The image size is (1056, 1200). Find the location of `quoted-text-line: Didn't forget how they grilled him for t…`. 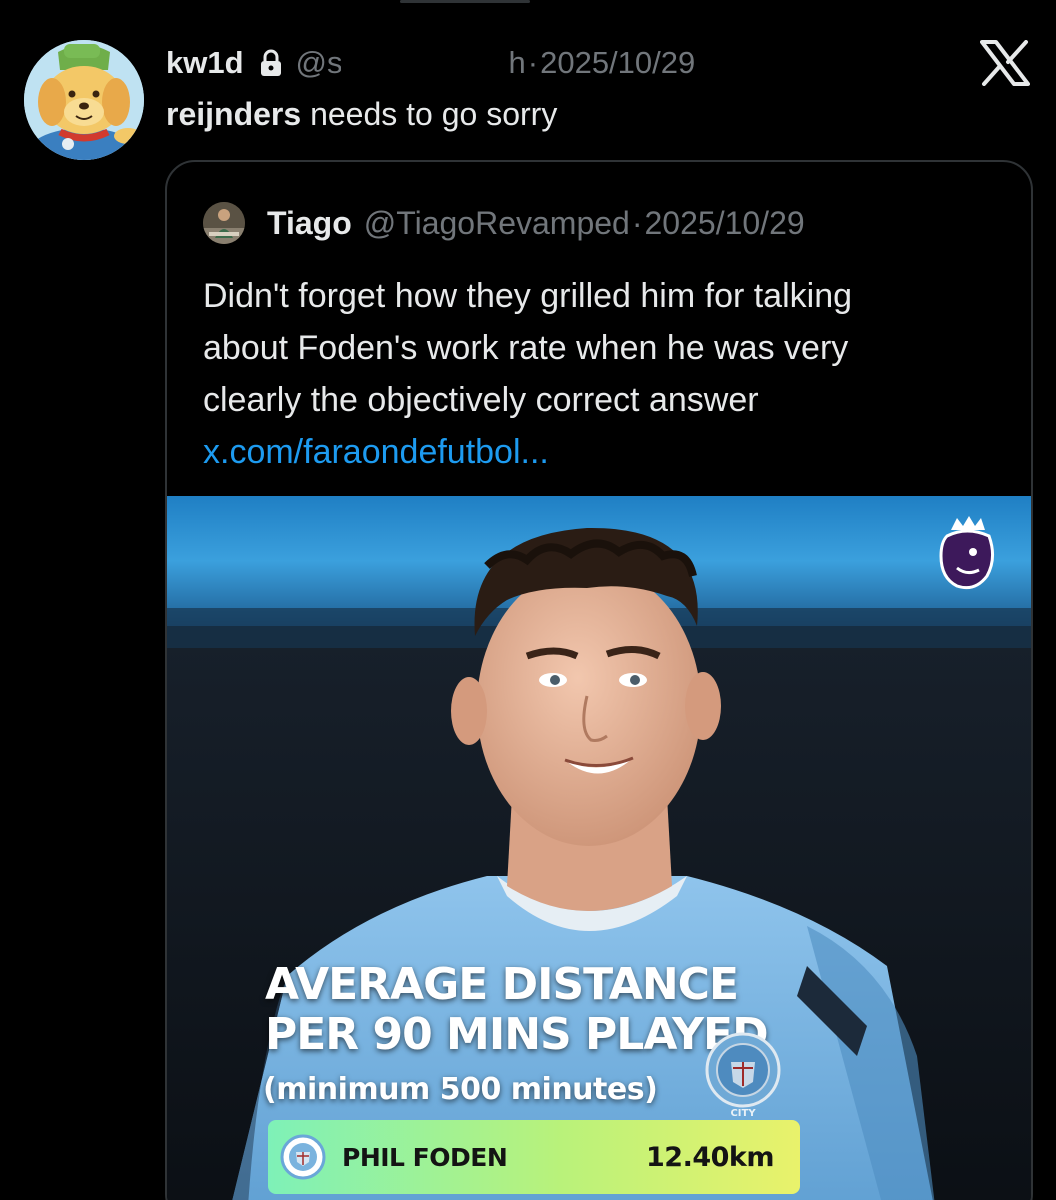

quoted-text-line: Didn't forget how they grilled him for t… is located at coordinates (528, 296).